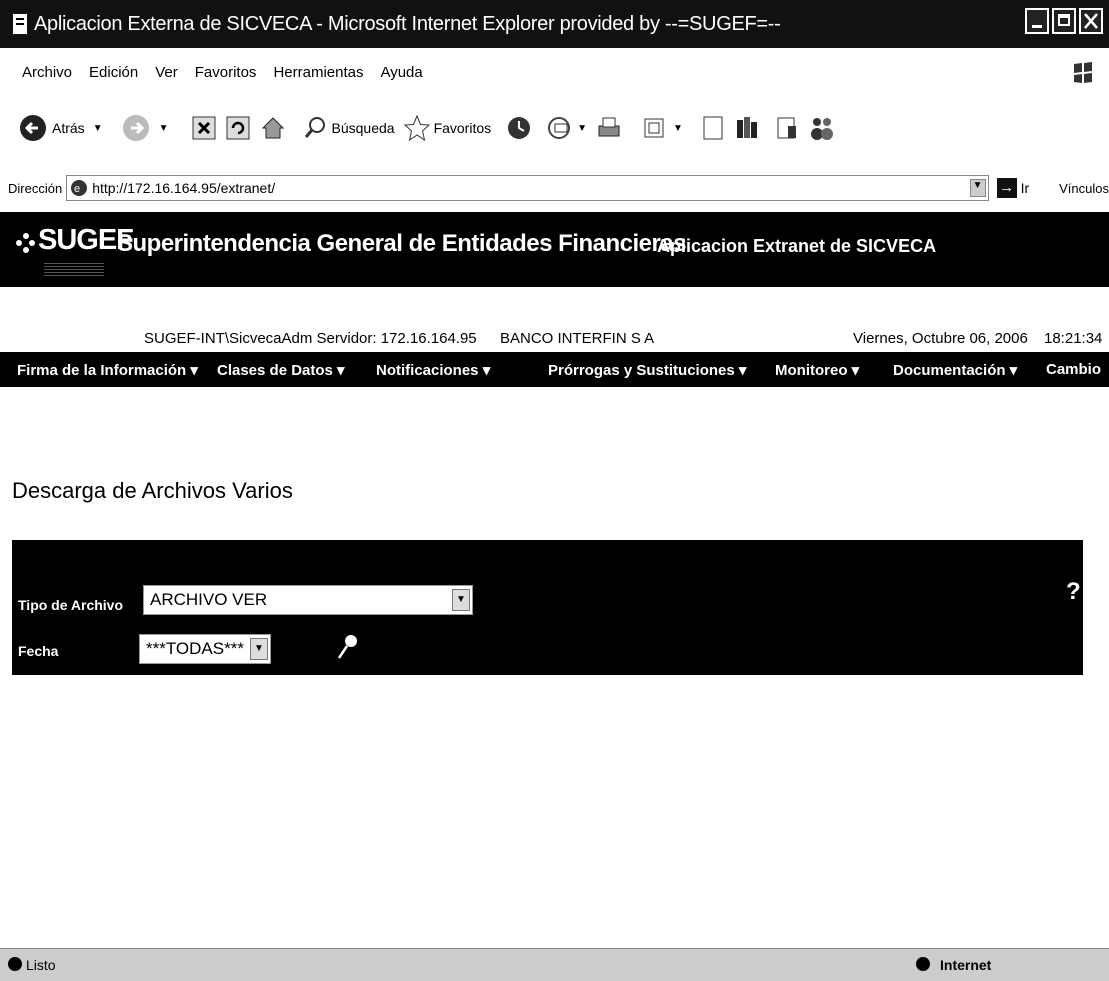 The image size is (1109, 981). I want to click on home-icon, so click(272, 128).